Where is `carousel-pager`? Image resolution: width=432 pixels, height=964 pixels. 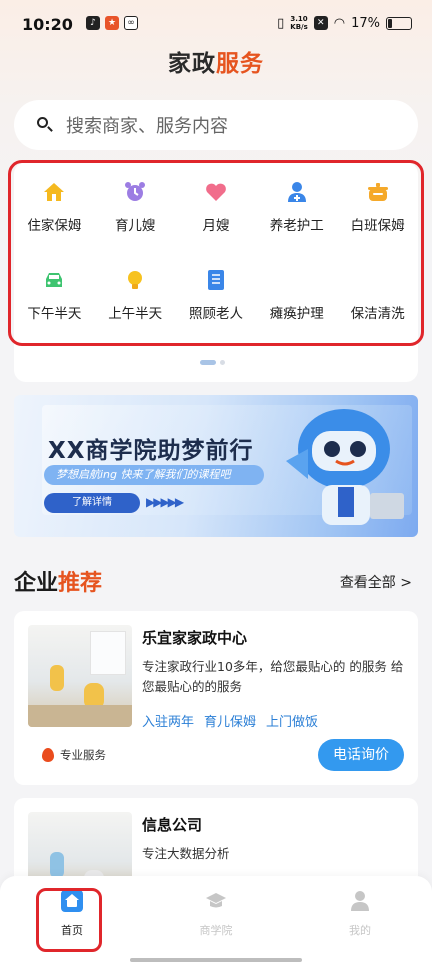 carousel-pager is located at coordinates (212, 362).